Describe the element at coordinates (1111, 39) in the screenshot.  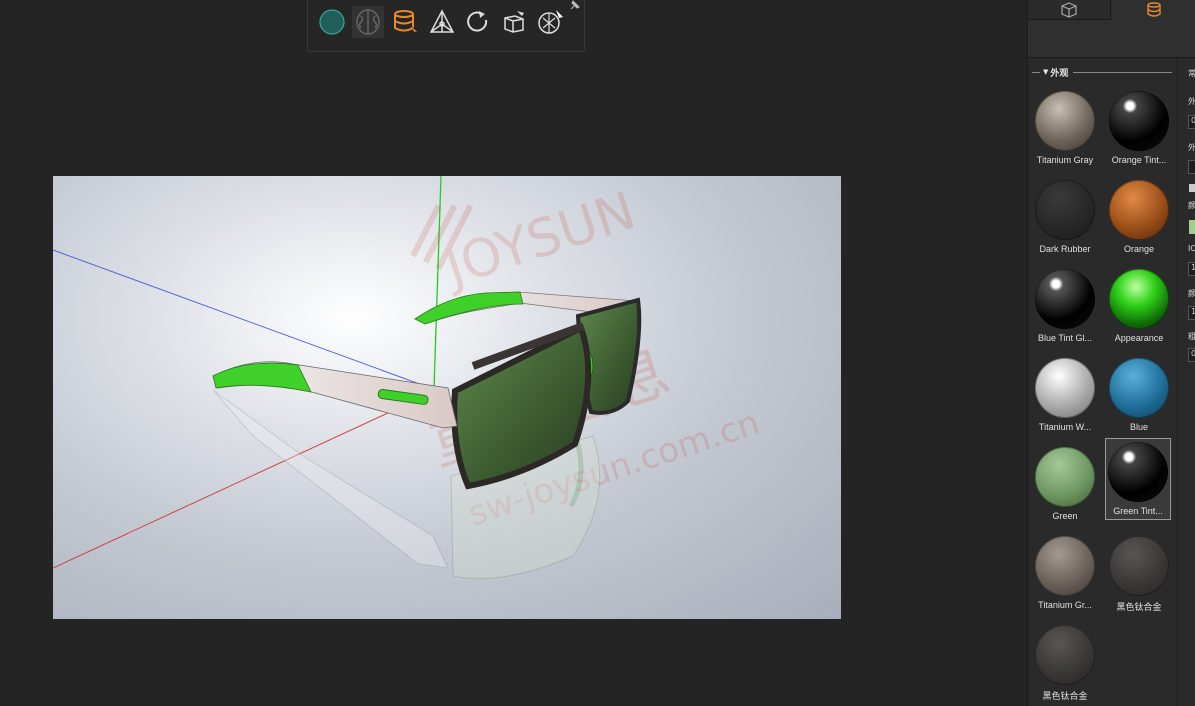
I see `pane-header` at that location.